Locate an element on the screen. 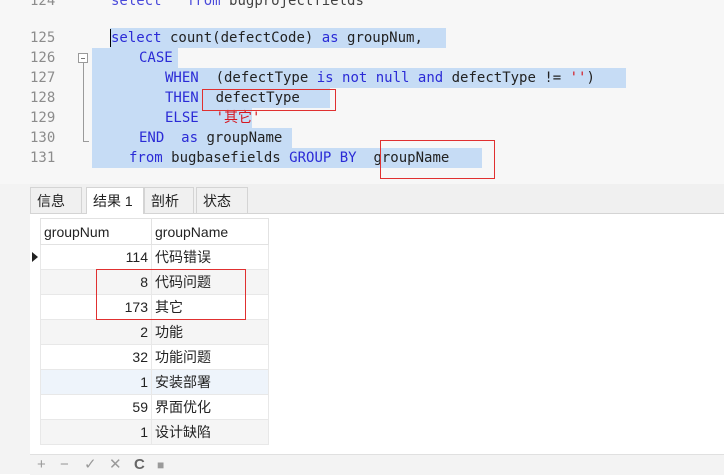 The width and height of the screenshot is (724, 475). cell-groupname: 安装部署 is located at coordinates (210, 382).